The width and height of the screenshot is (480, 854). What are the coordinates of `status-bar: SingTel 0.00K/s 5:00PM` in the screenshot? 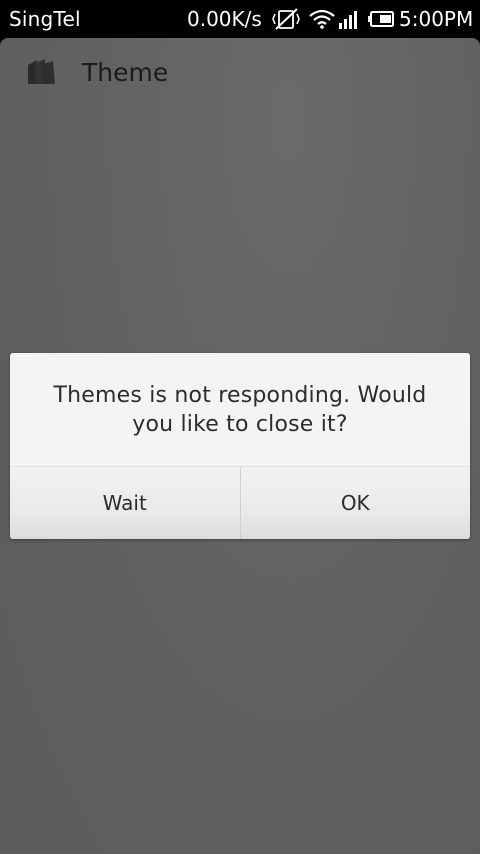 It's located at (240, 19).